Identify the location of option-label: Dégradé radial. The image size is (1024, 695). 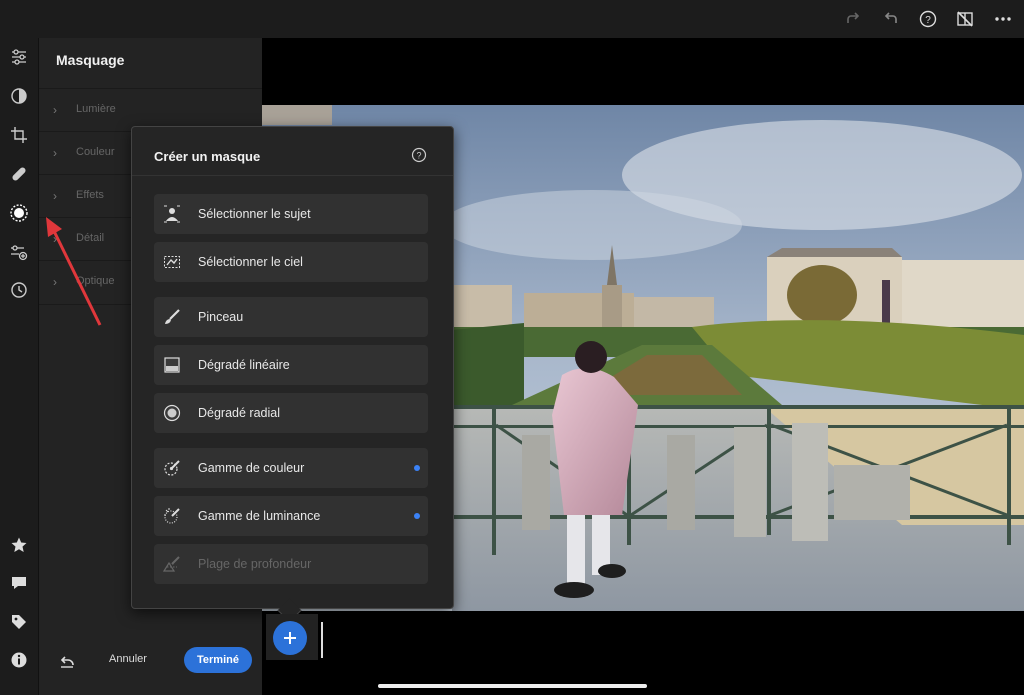
(239, 413).